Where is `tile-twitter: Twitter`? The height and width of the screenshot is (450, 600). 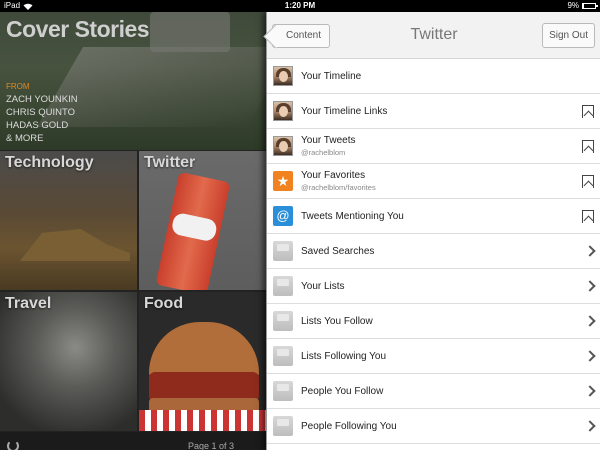 tile-twitter: Twitter is located at coordinates (202, 220).